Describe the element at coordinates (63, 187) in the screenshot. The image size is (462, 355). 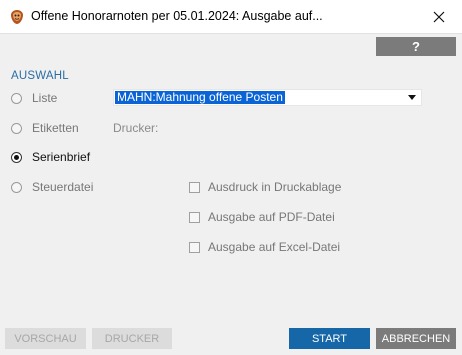
I see `radio-label: Steuerdatei` at that location.